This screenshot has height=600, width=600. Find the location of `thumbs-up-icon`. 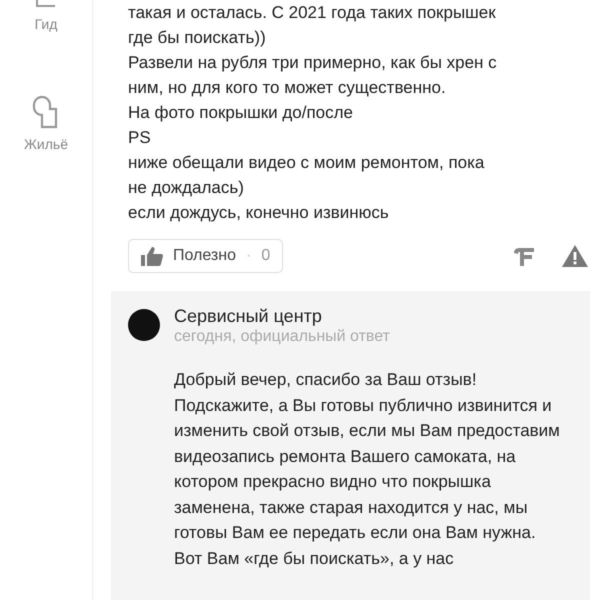

thumbs-up-icon is located at coordinates (152, 256).